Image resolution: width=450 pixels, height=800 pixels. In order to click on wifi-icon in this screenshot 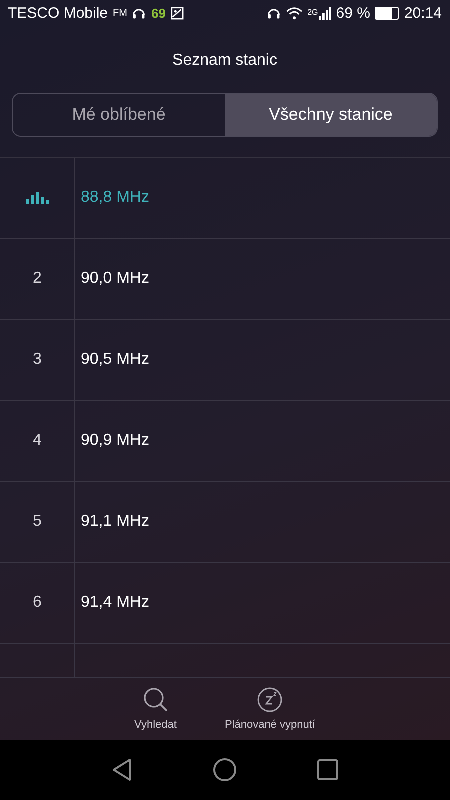, I will do `click(294, 13)`.